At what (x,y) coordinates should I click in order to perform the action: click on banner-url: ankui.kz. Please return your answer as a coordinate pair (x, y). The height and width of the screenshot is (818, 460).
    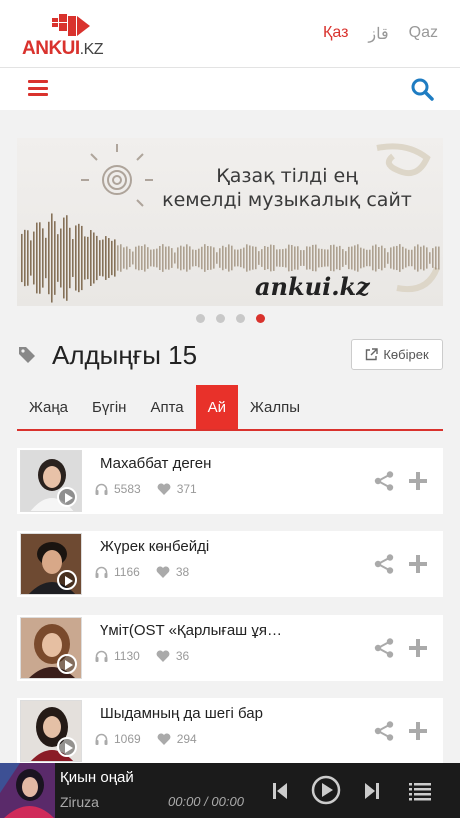
    Looking at the image, I should click on (312, 286).